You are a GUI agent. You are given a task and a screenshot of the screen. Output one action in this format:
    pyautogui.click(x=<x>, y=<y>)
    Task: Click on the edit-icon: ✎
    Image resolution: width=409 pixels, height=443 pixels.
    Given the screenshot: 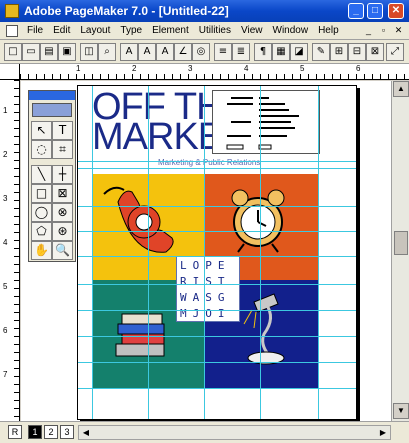 What is the action you would take?
    pyautogui.click(x=321, y=52)
    